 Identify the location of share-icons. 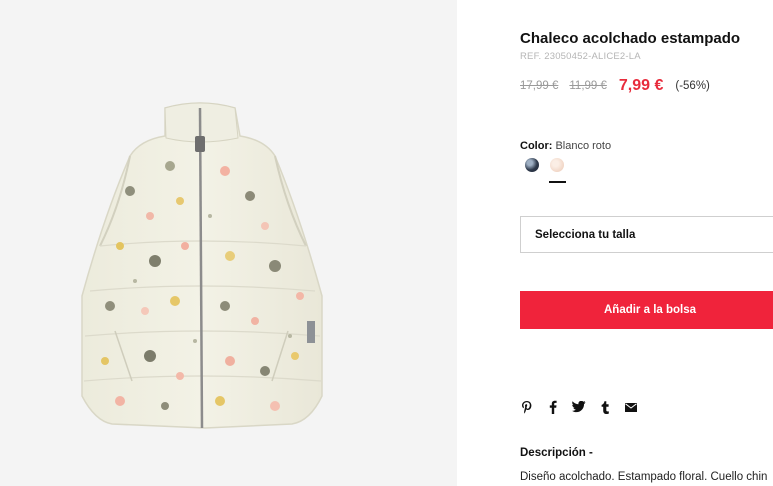
(585, 407).